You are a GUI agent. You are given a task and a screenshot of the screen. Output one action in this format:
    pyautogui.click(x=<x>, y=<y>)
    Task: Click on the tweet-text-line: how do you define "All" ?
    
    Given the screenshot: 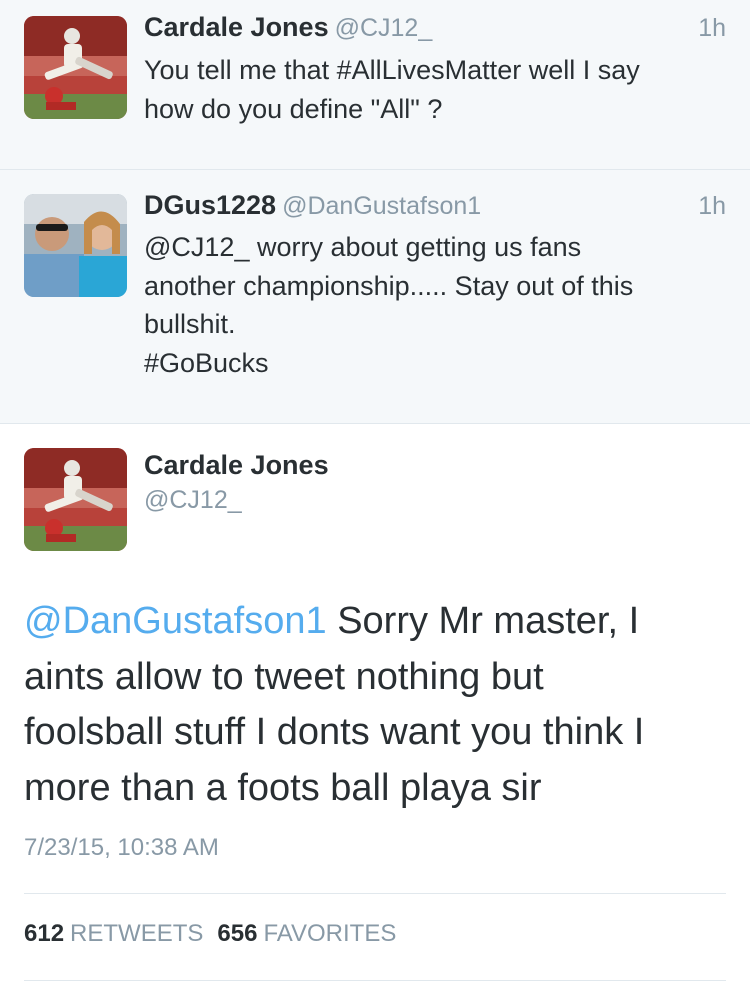 What is the action you would take?
    pyautogui.click(x=293, y=108)
    